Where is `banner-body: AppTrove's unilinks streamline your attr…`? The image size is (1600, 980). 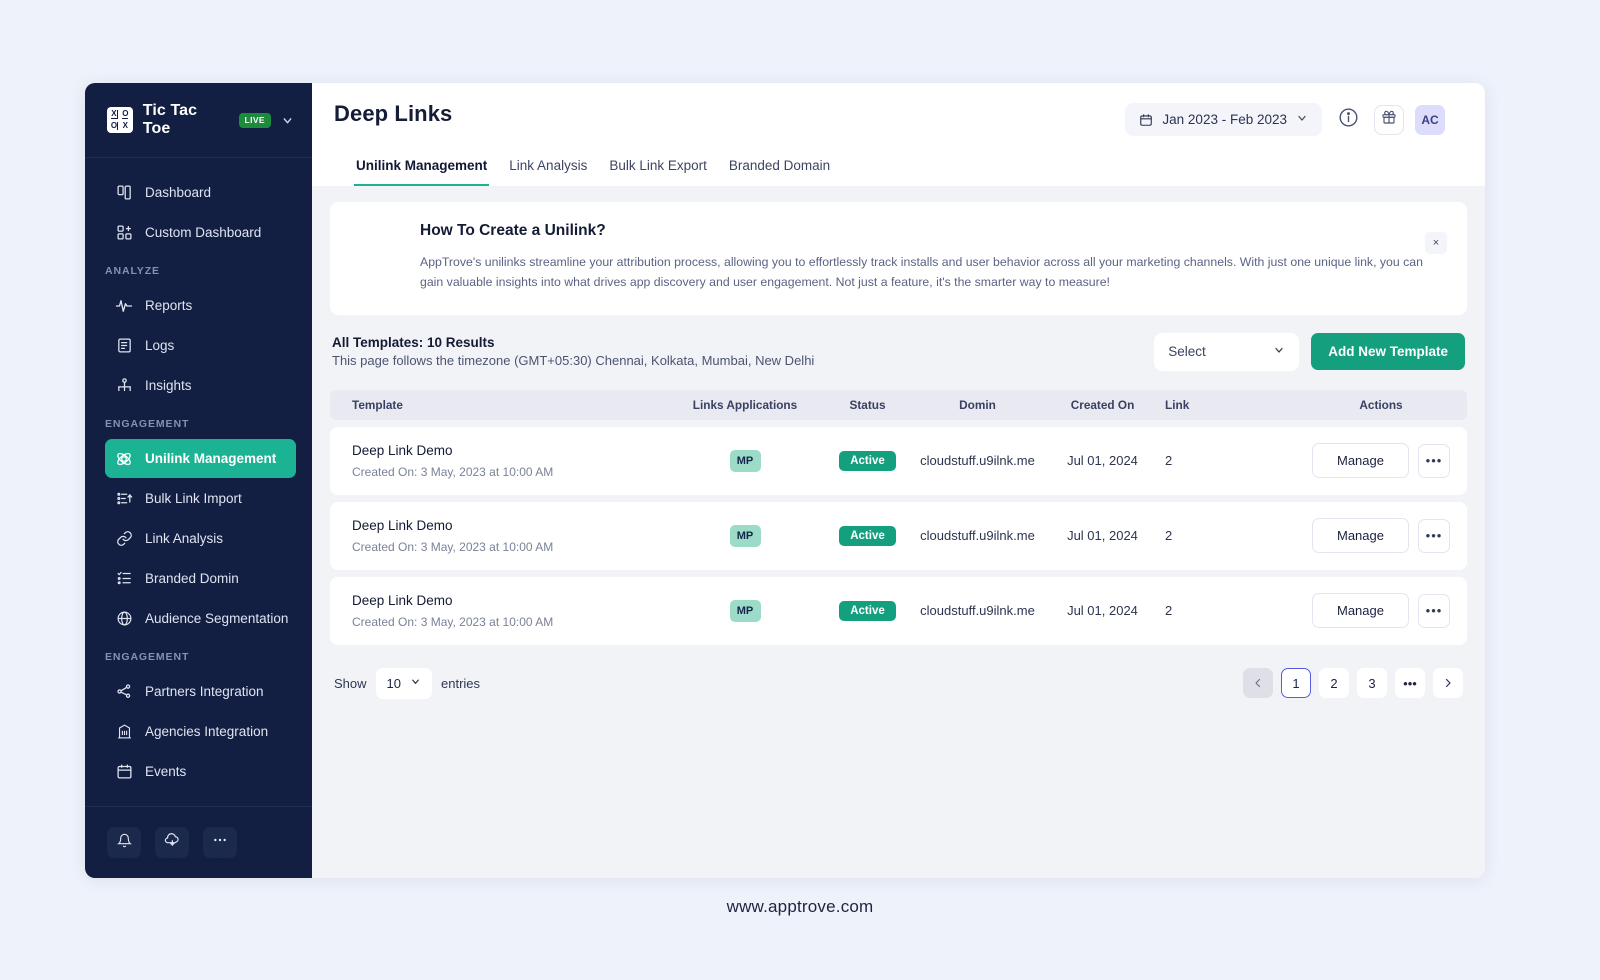 banner-body: AppTrove's unilinks streamline your attr… is located at coordinates (921, 272).